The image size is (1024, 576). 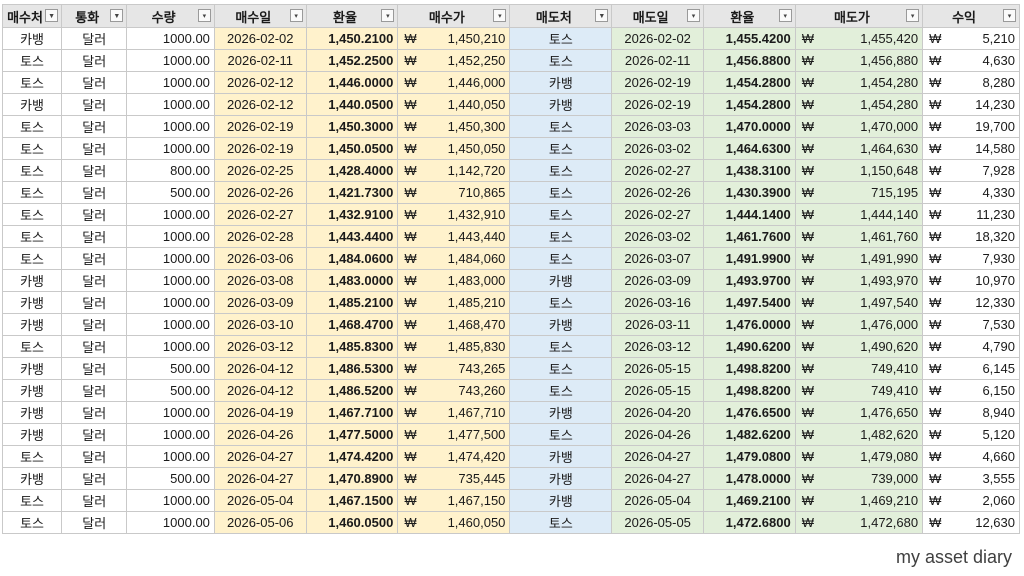 I want to click on cell-buy-price: ₩1,142,720, so click(x=454, y=170).